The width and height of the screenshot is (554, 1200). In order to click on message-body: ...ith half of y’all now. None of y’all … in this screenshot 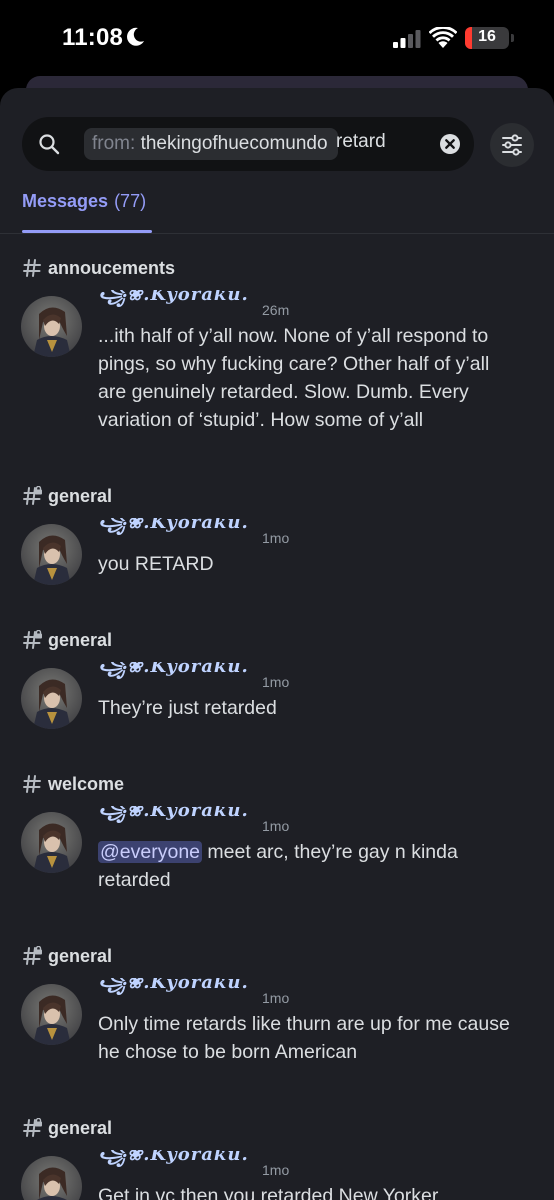, I will do `click(294, 378)`.